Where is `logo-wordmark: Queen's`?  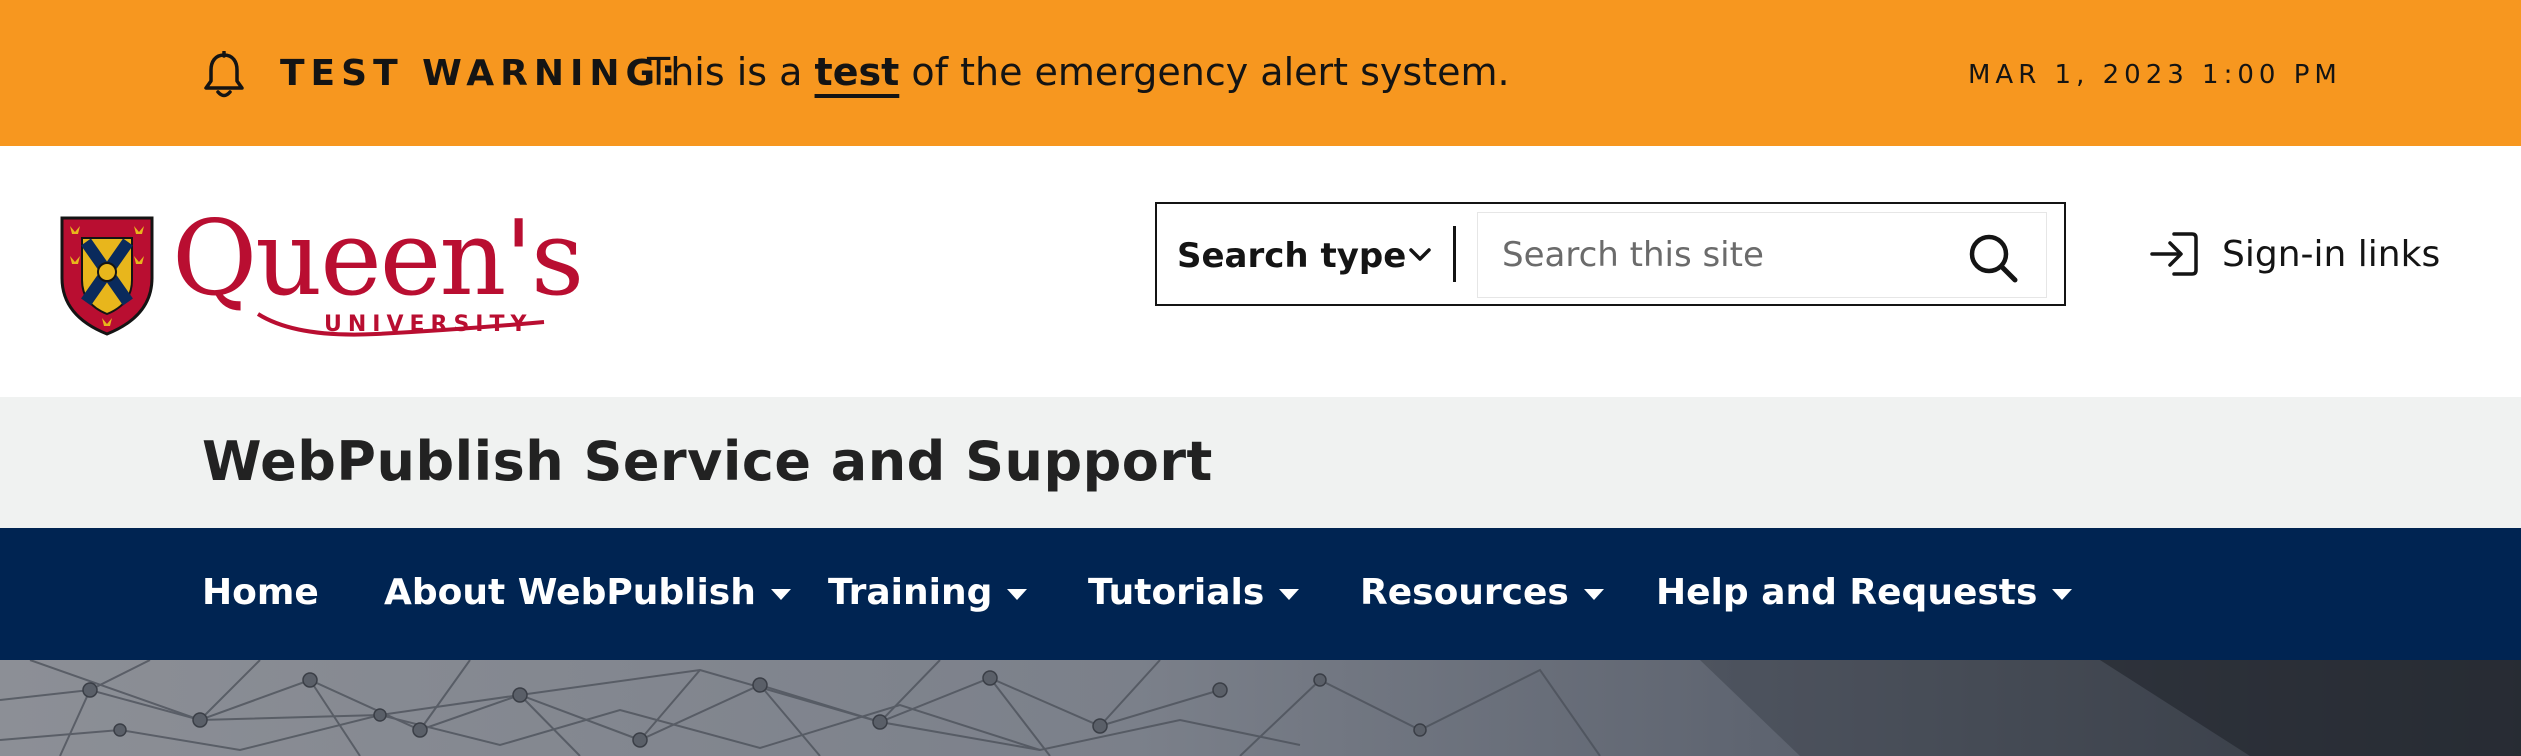 logo-wordmark: Queen's is located at coordinates (378, 258).